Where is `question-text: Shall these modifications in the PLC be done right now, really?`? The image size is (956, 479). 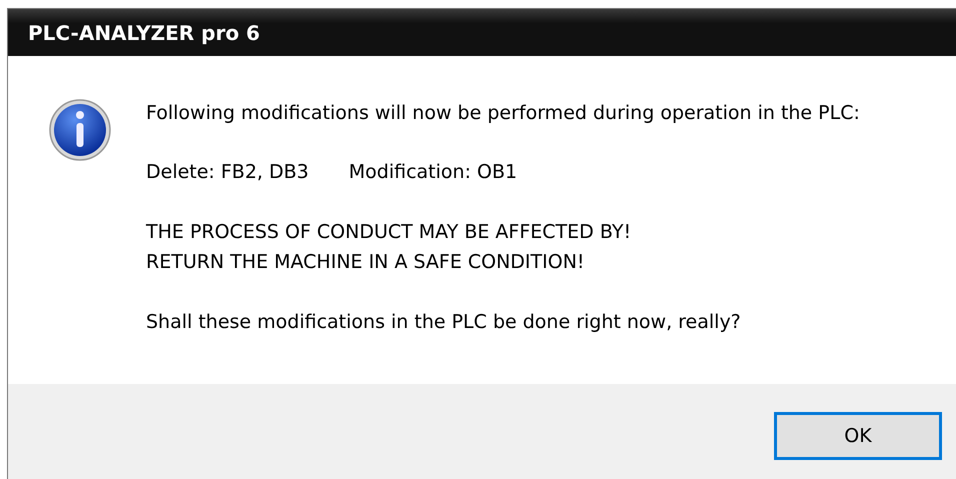
question-text: Shall these modifications in the PLC be done right now, really? is located at coordinates (444, 322).